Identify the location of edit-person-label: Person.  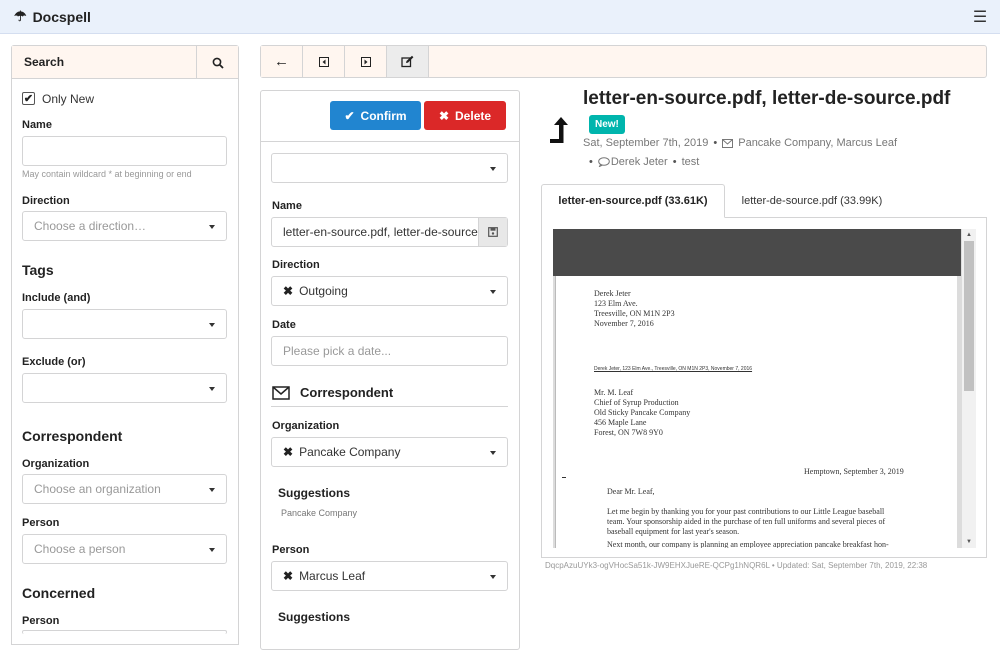
(291, 550).